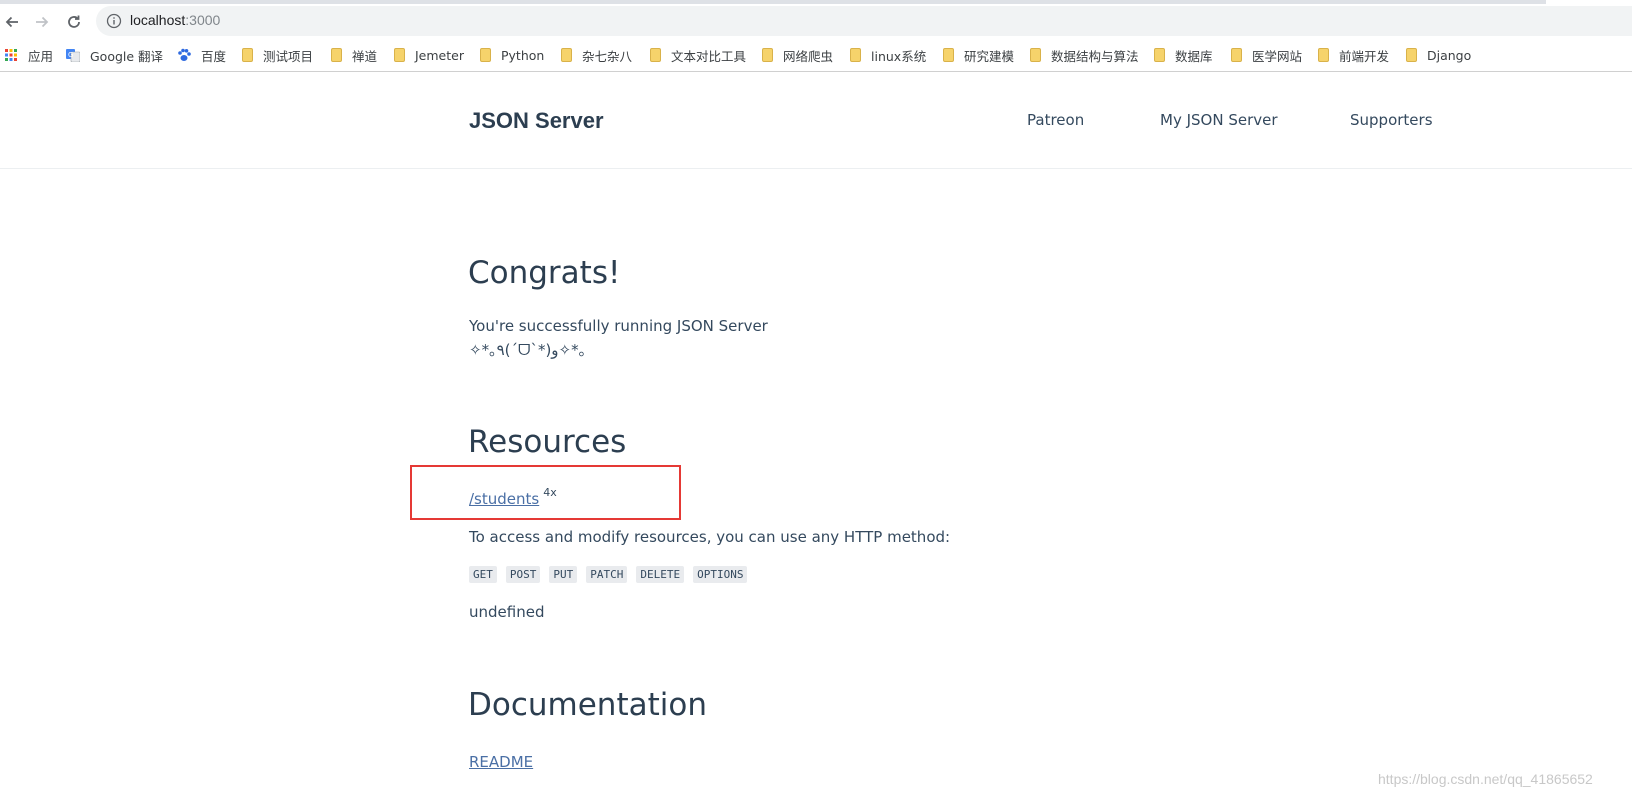 The width and height of the screenshot is (1632, 799). What do you see at coordinates (203, 20) in the screenshot?
I see `url-port: :3000` at bounding box center [203, 20].